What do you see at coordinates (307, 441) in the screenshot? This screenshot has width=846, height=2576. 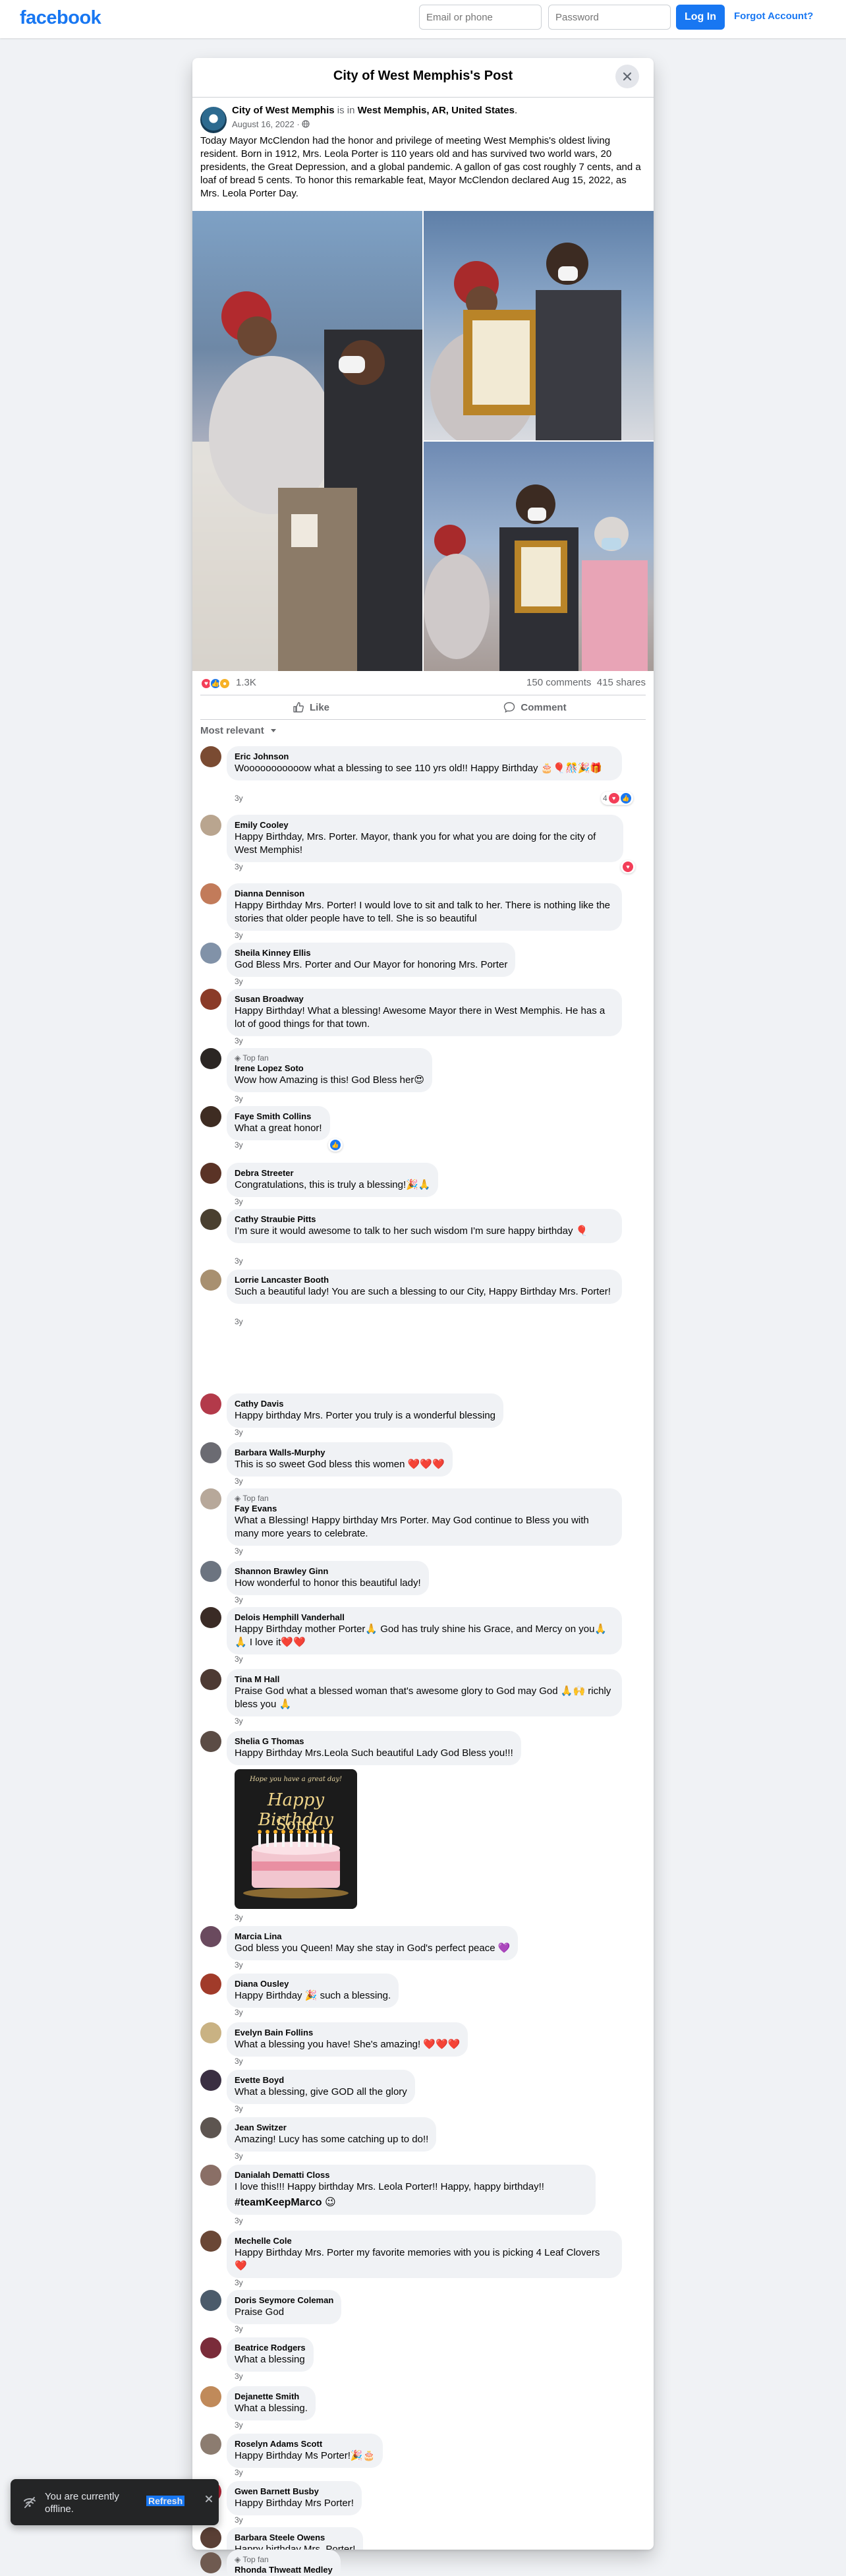 I see `photo-mayor-with-mrs-porter` at bounding box center [307, 441].